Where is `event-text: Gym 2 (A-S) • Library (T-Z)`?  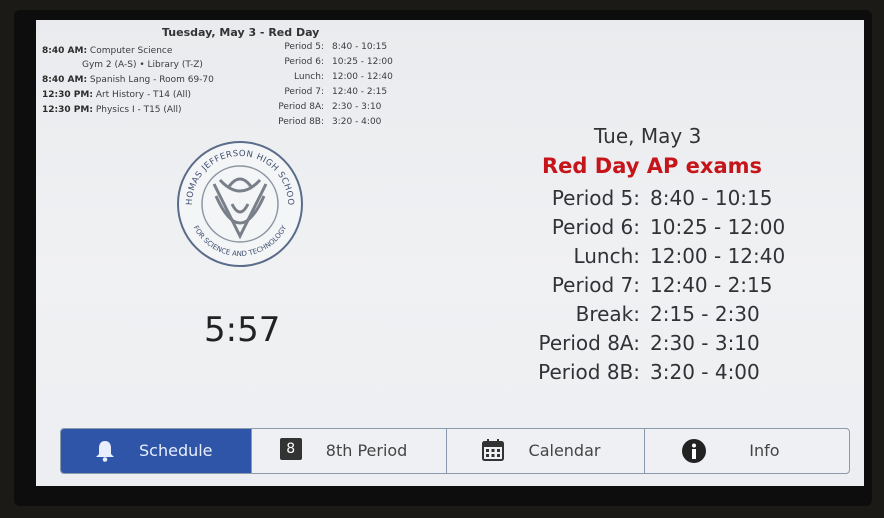
event-text: Gym 2 (A-S) • Library (T-Z) is located at coordinates (142, 65).